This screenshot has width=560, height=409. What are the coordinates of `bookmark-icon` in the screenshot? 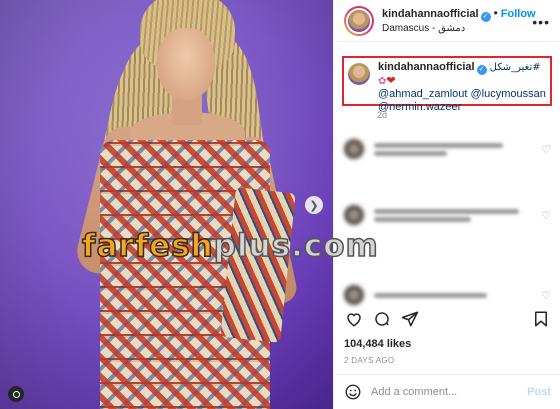 It's located at (541, 319).